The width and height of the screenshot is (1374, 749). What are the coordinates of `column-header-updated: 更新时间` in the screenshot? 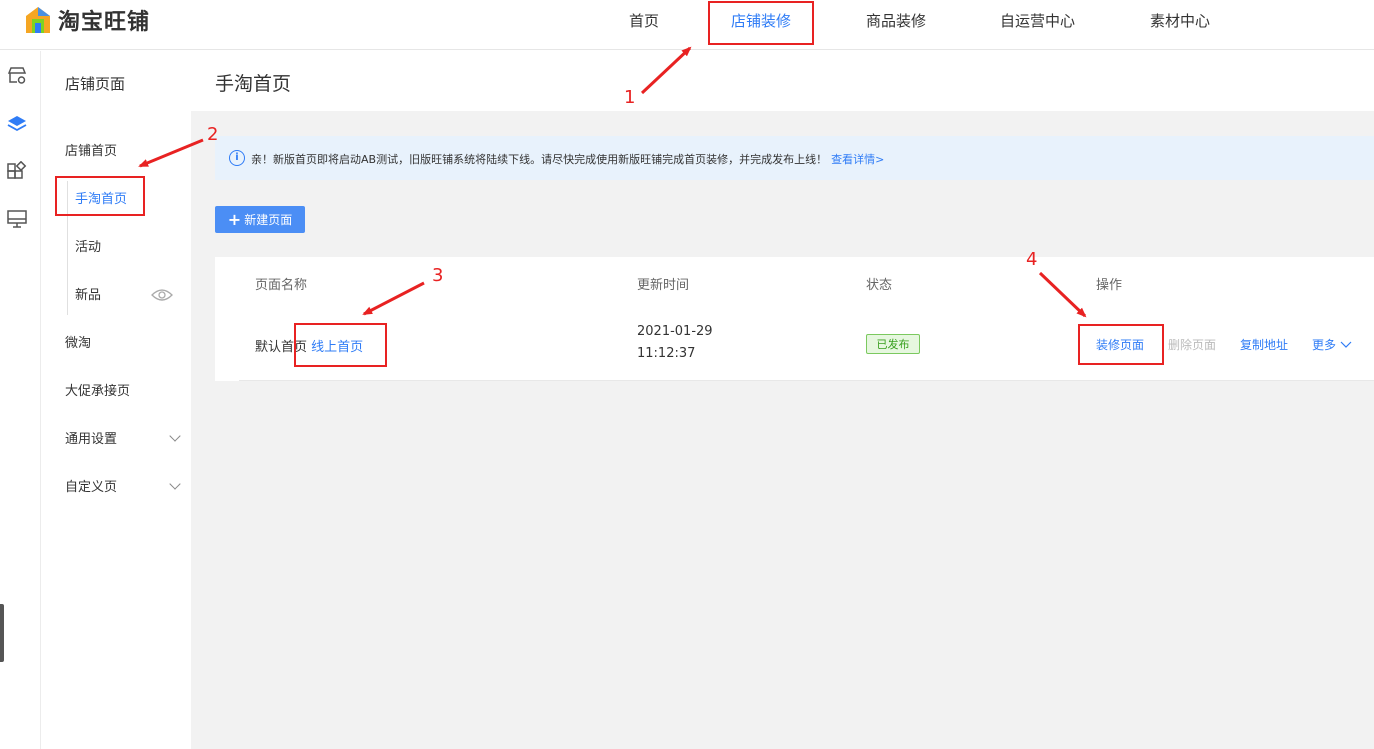 It's located at (663, 285).